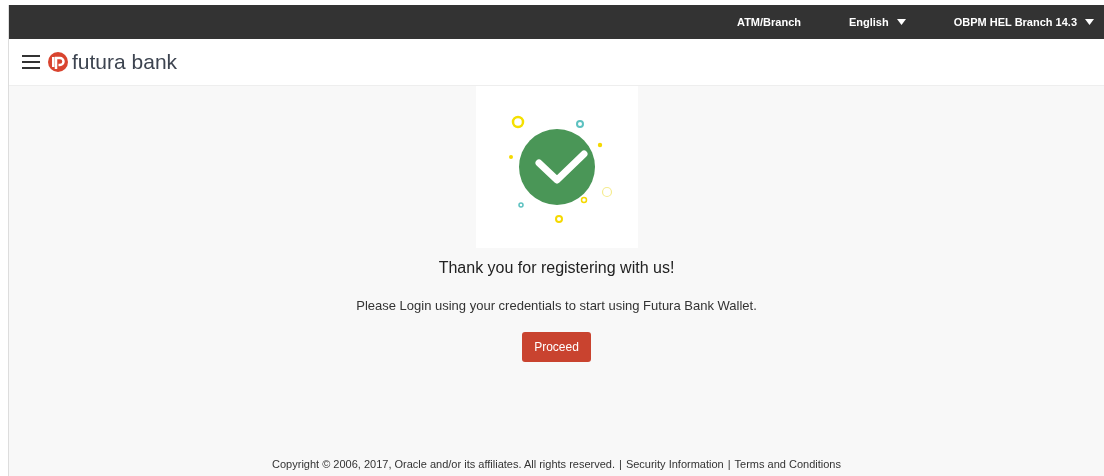 The height and width of the screenshot is (476, 1104). Describe the element at coordinates (443, 464) in the screenshot. I see `copyright-text: Copyright © 2006, 2017, Oracle and/or its affiliates. All rights reserved.` at that location.